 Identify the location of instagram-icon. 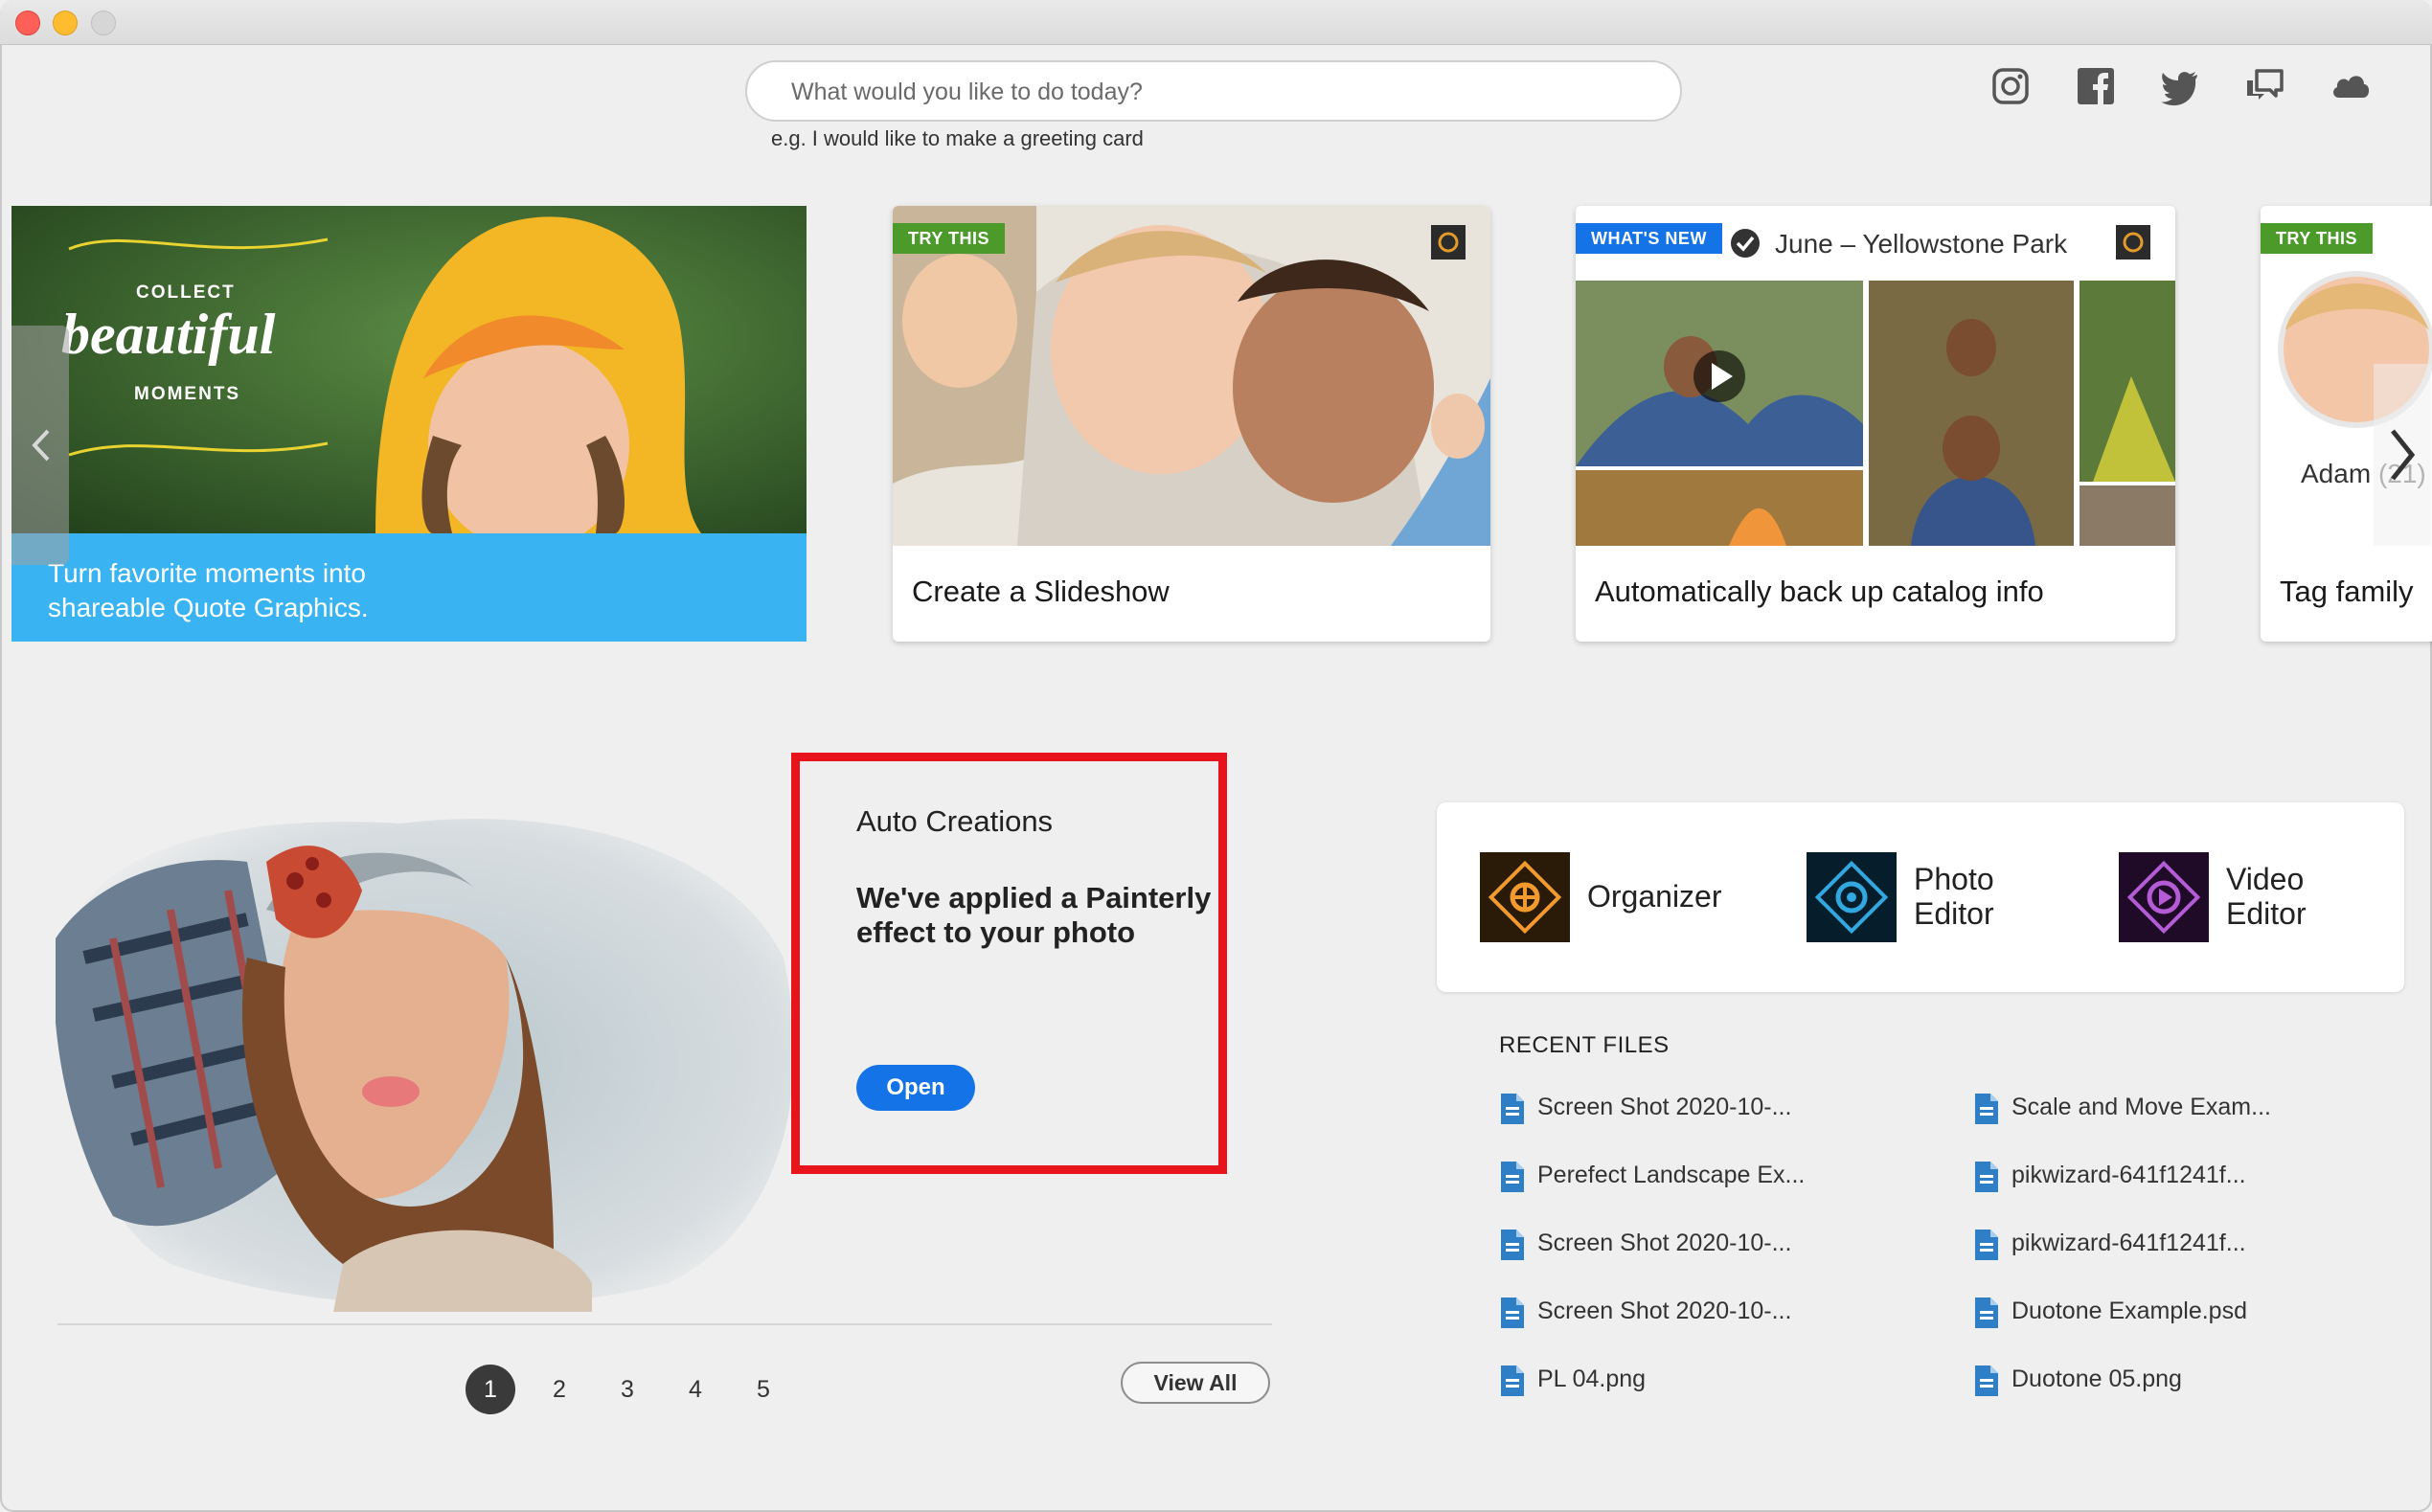
(2010, 86).